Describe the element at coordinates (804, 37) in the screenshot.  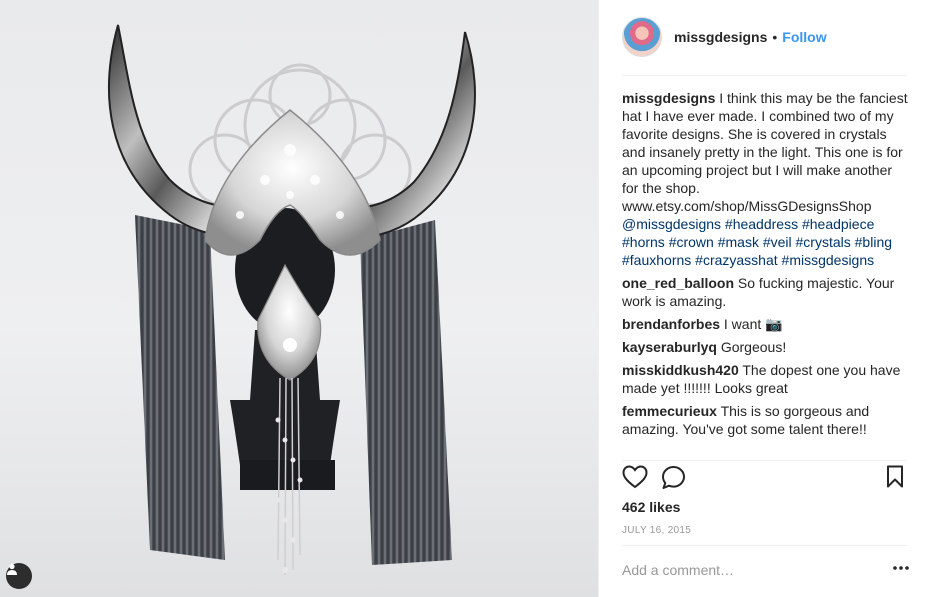
I see `follow-button: Follow` at that location.